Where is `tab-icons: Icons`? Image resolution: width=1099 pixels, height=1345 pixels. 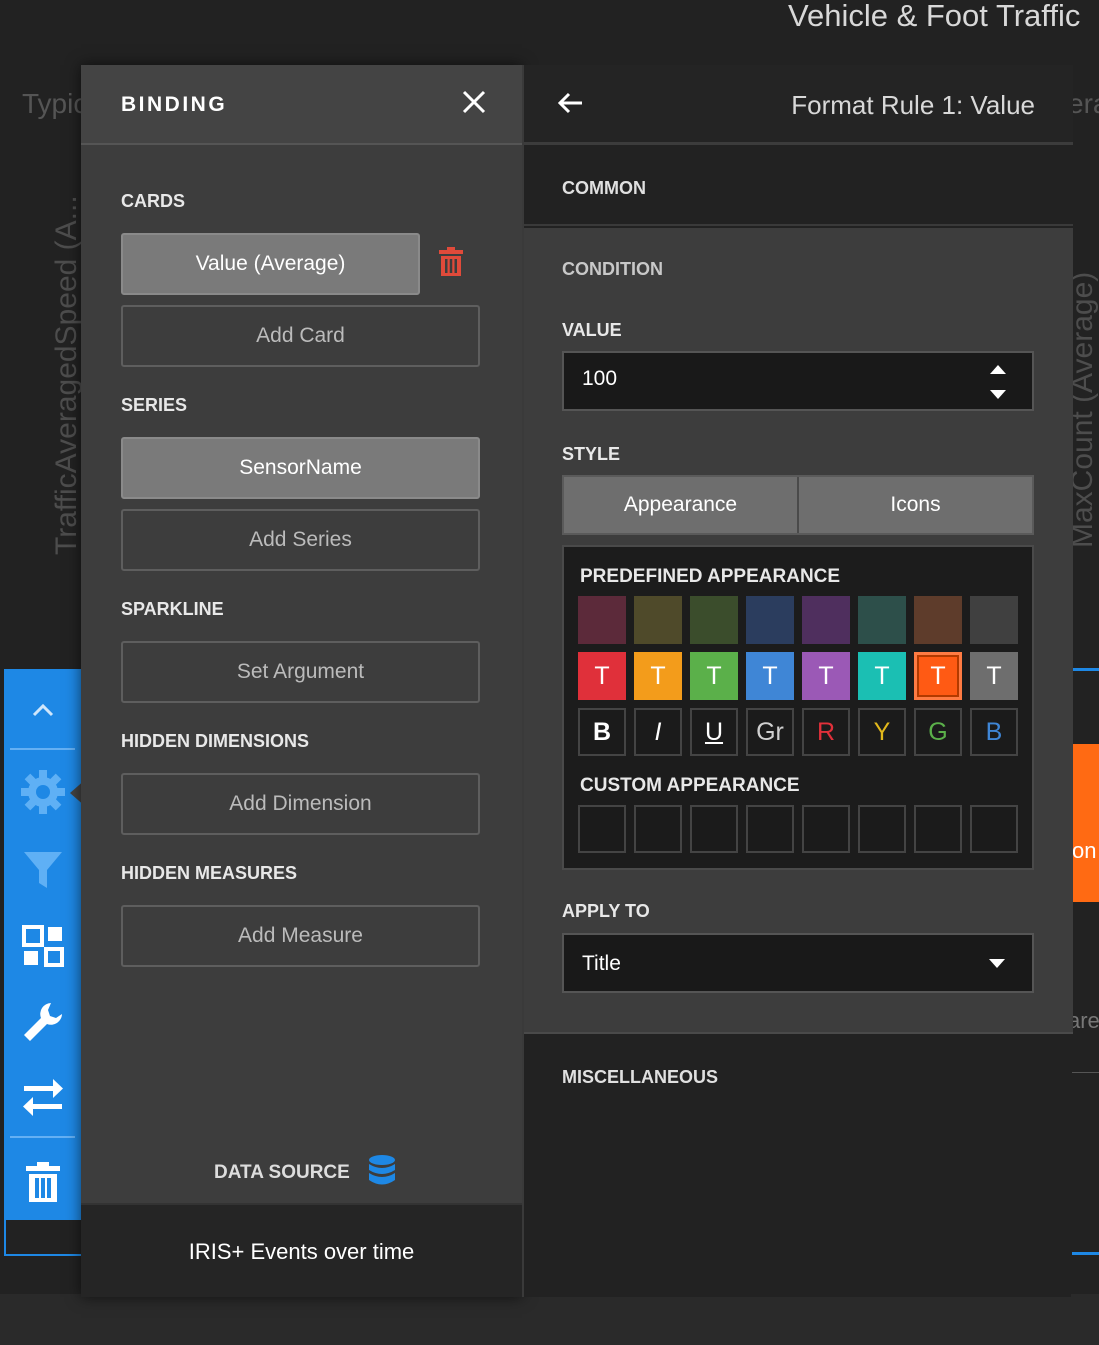
tab-icons: Icons is located at coordinates (914, 505).